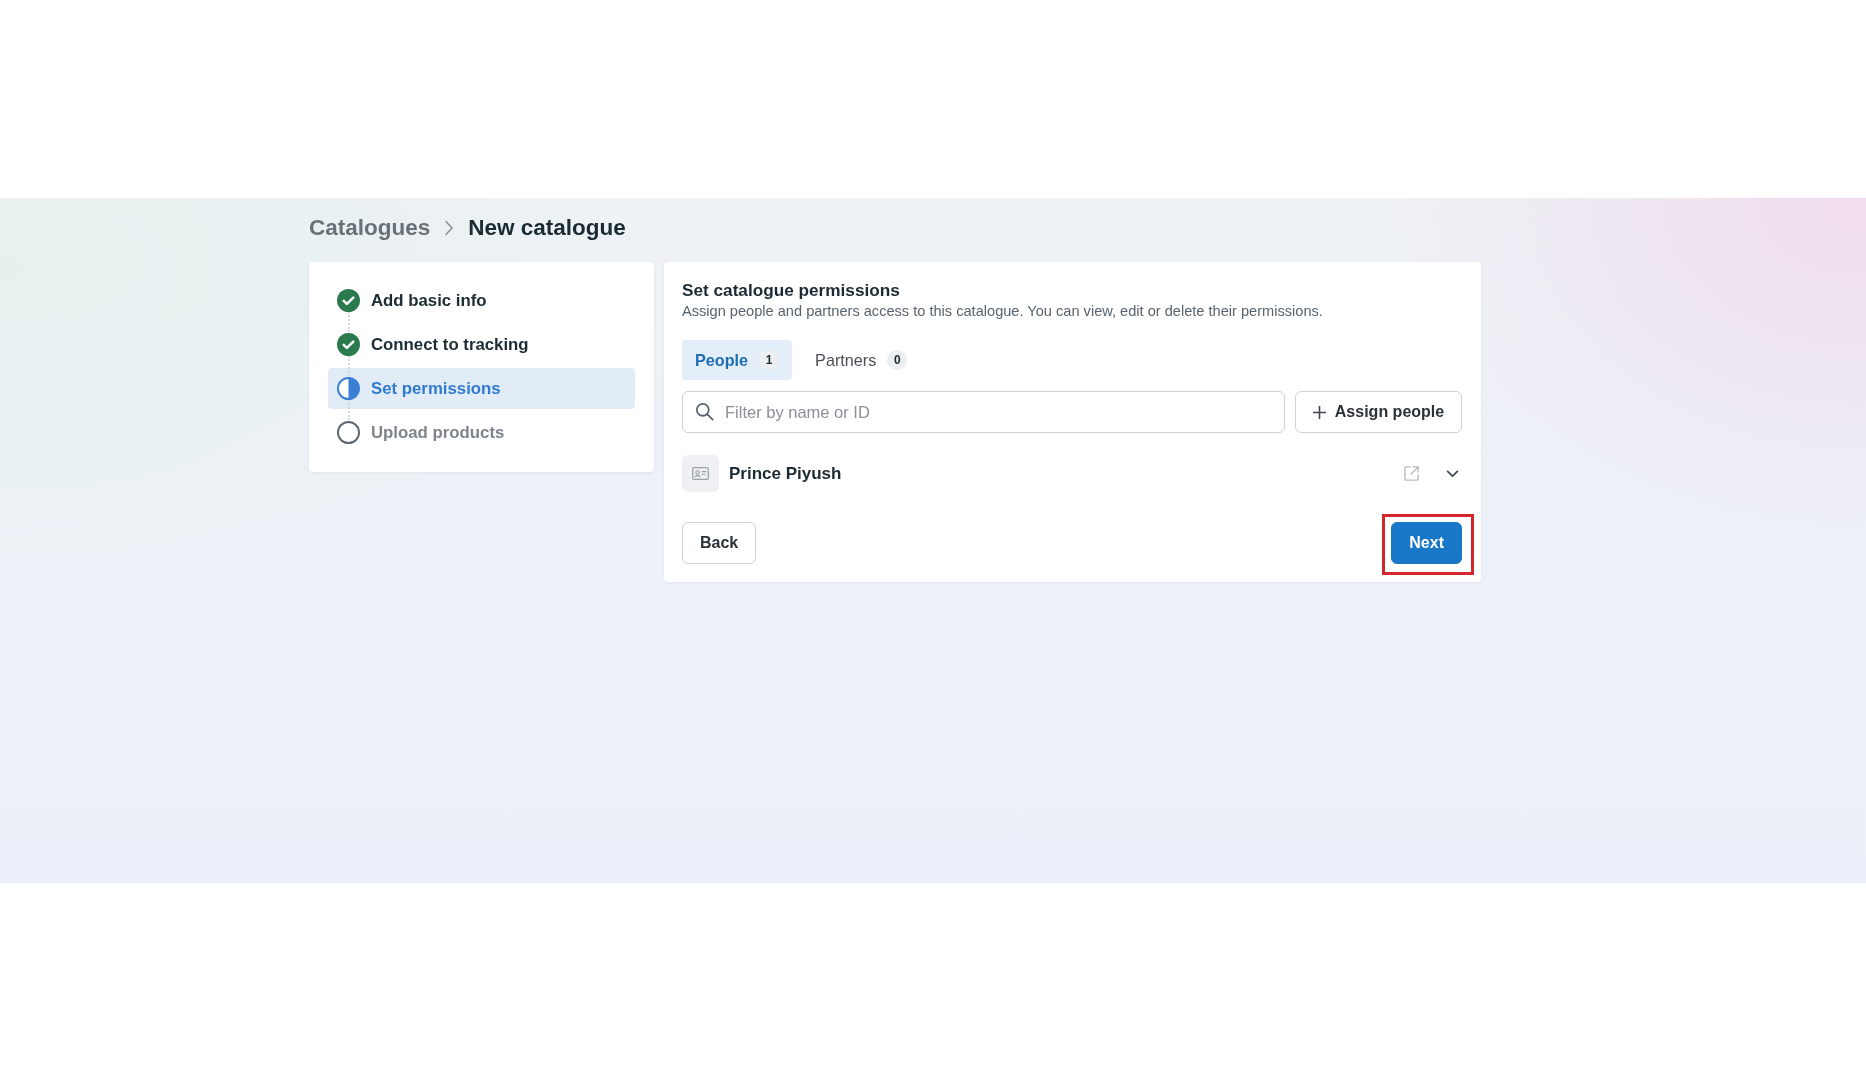 The width and height of the screenshot is (1866, 1080). What do you see at coordinates (481, 388) in the screenshot?
I see `step-item: Set permissions` at bounding box center [481, 388].